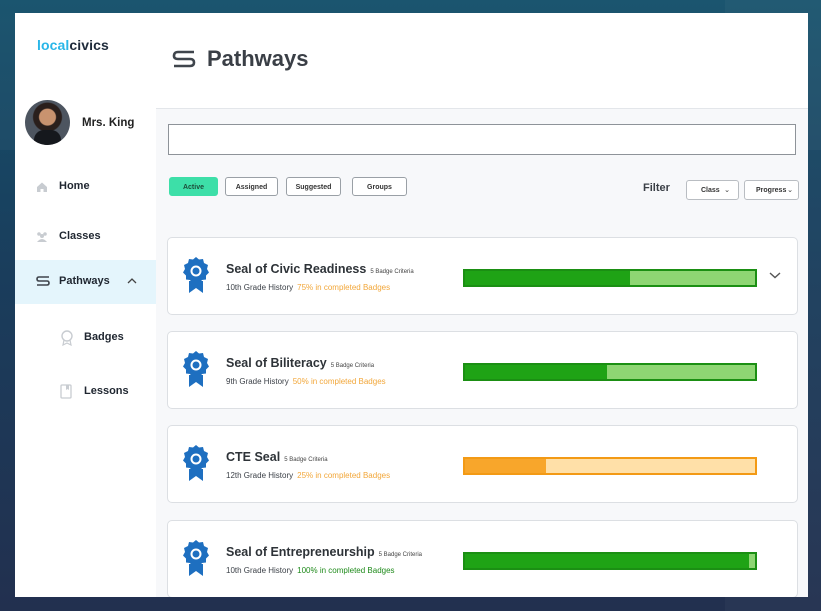 Image resolution: width=821 pixels, height=611 pixels. What do you see at coordinates (482, 61) in the screenshot?
I see `page-header: Pathways` at bounding box center [482, 61].